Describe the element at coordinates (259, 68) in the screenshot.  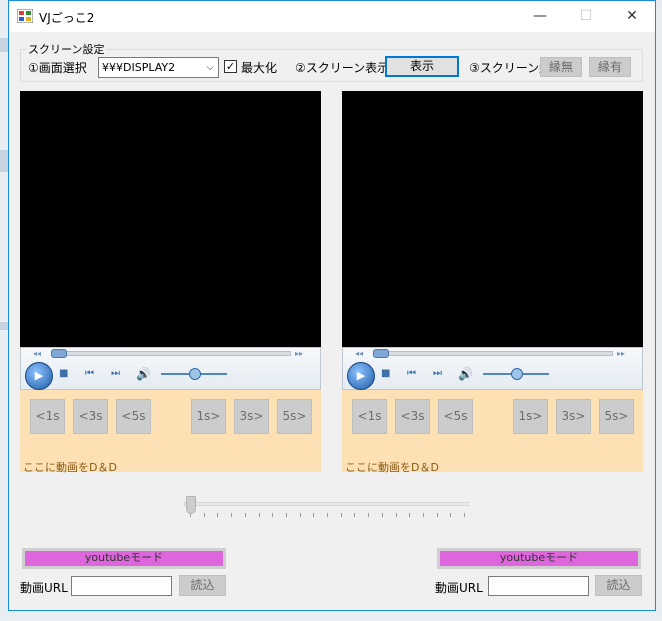
I see `maximize-label: 最大化` at that location.